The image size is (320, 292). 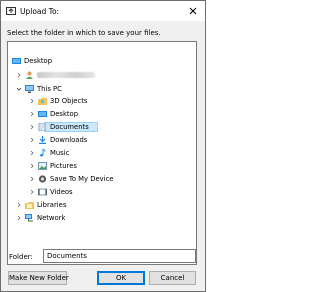 I want to click on tree-item-music: Music, so click(x=102, y=153).